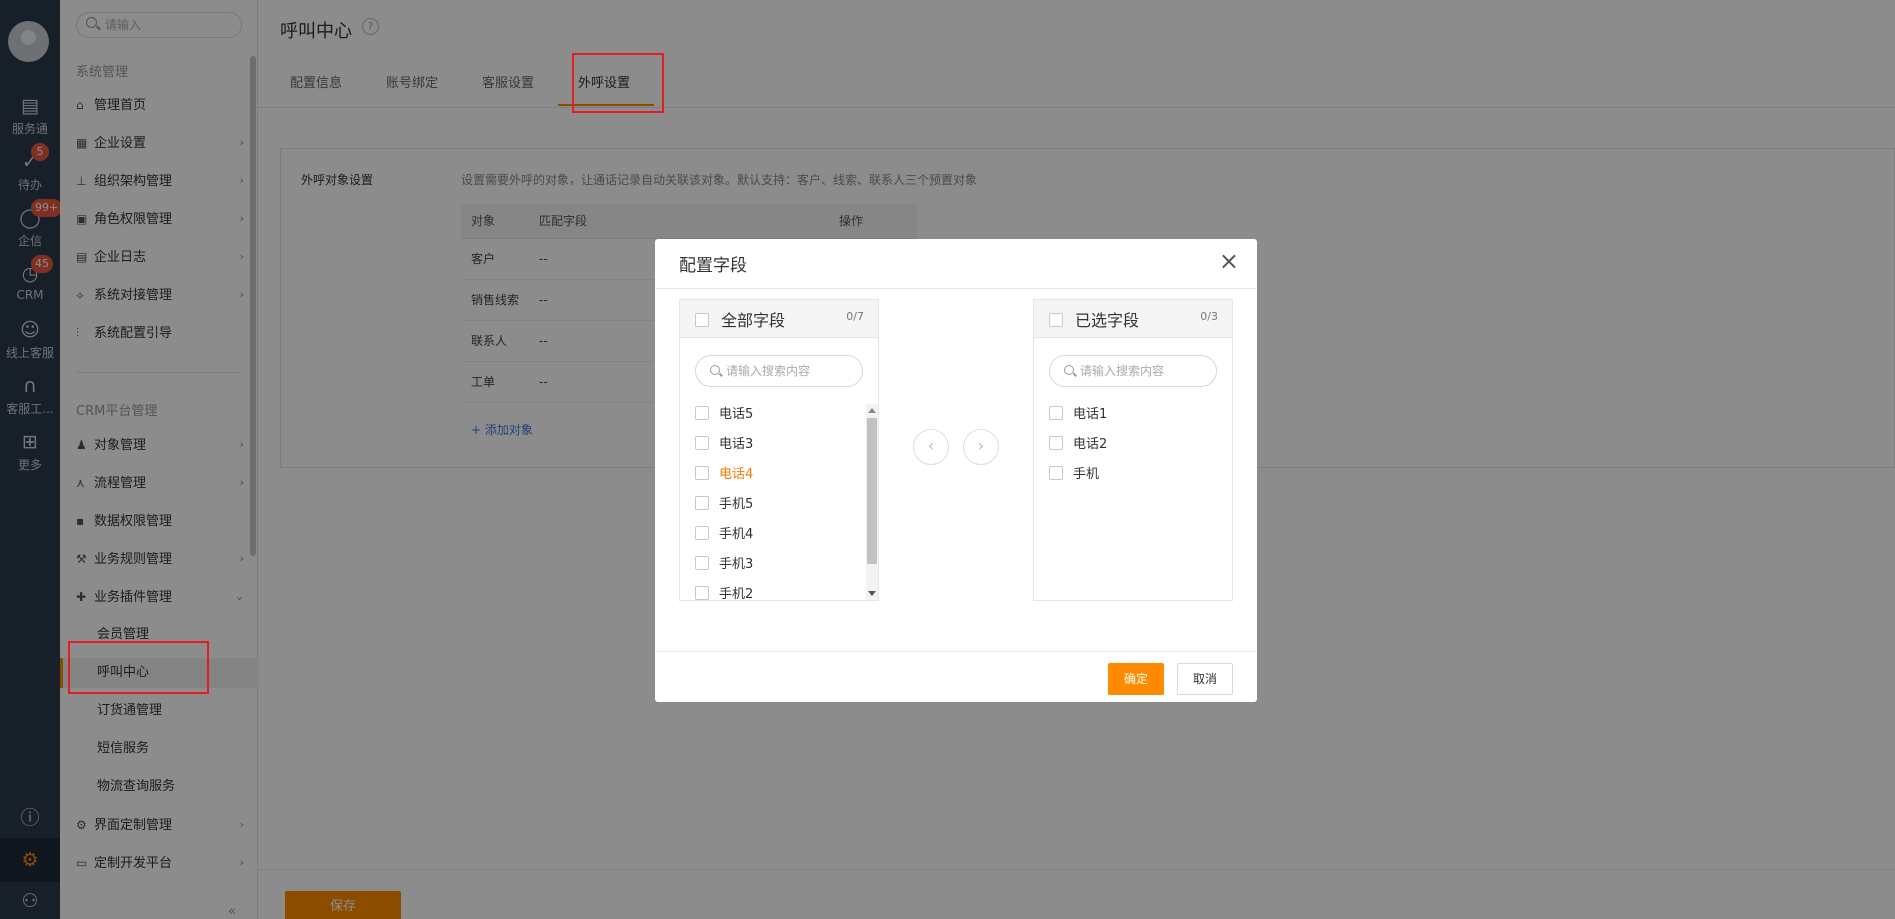 The image size is (1895, 919). Describe the element at coordinates (736, 564) in the screenshot. I see `item-label: 手机3` at that location.